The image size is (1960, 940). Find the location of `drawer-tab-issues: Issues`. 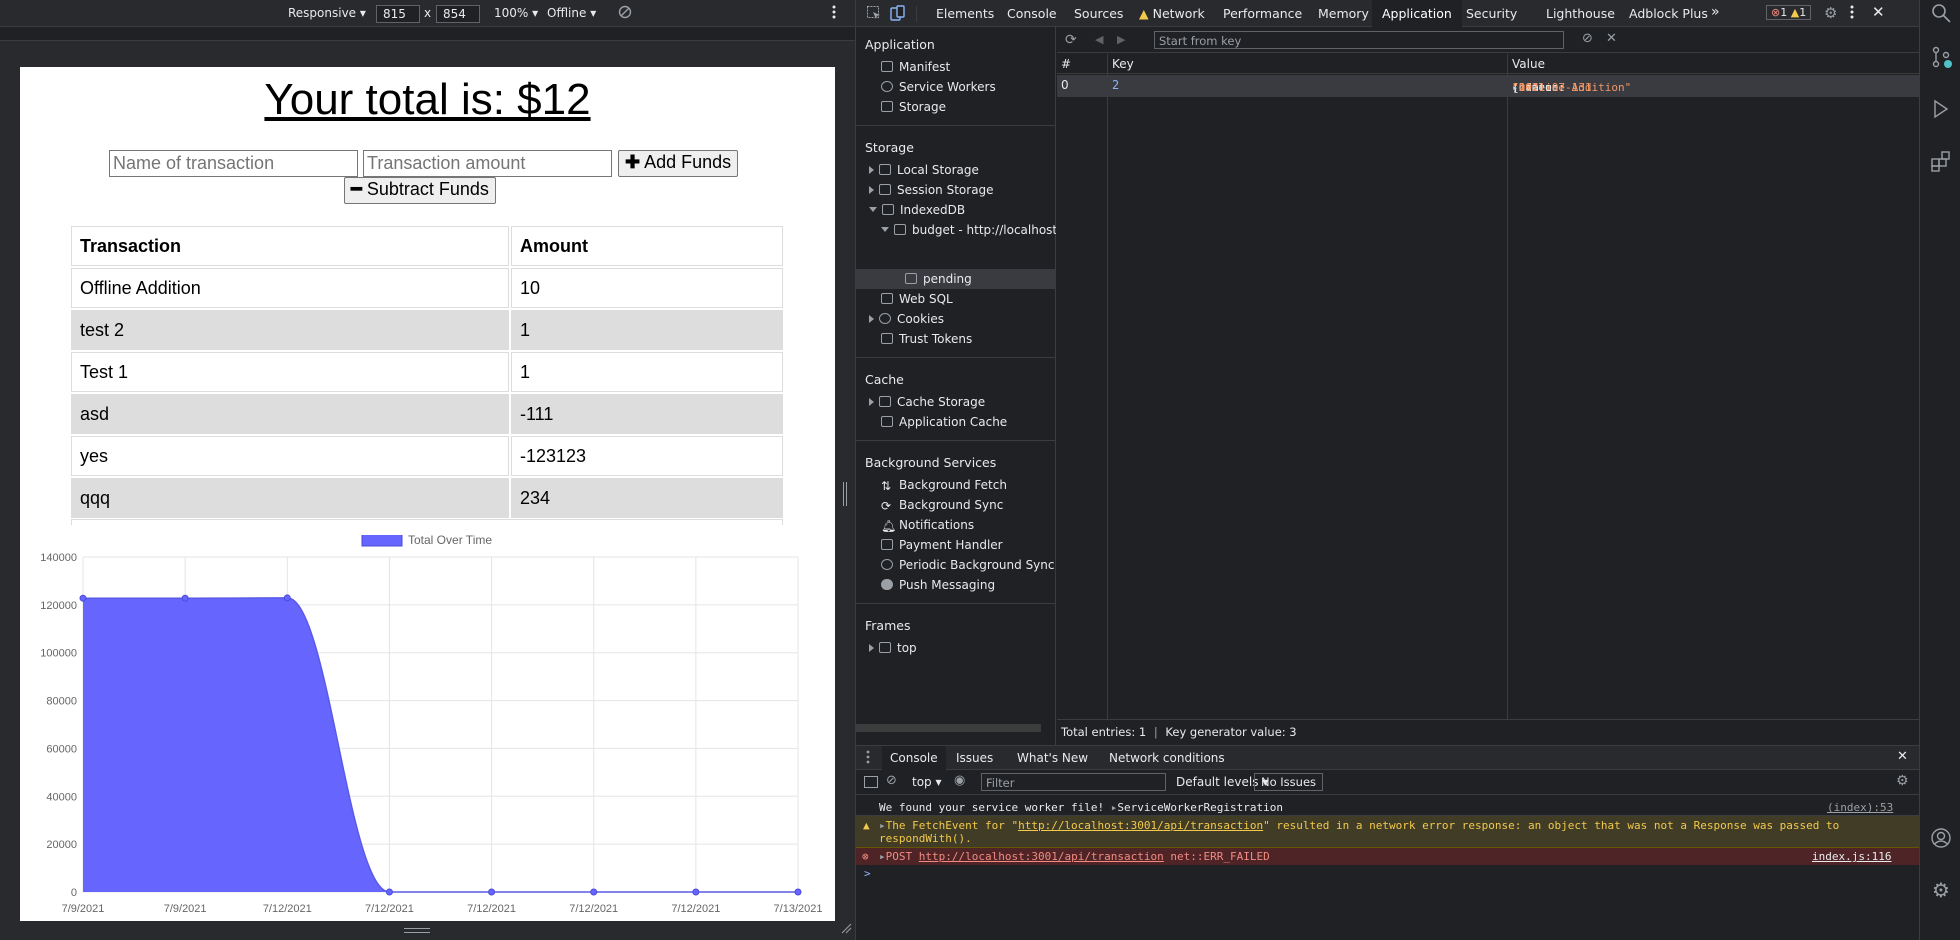

drawer-tab-issues: Issues is located at coordinates (974, 758).